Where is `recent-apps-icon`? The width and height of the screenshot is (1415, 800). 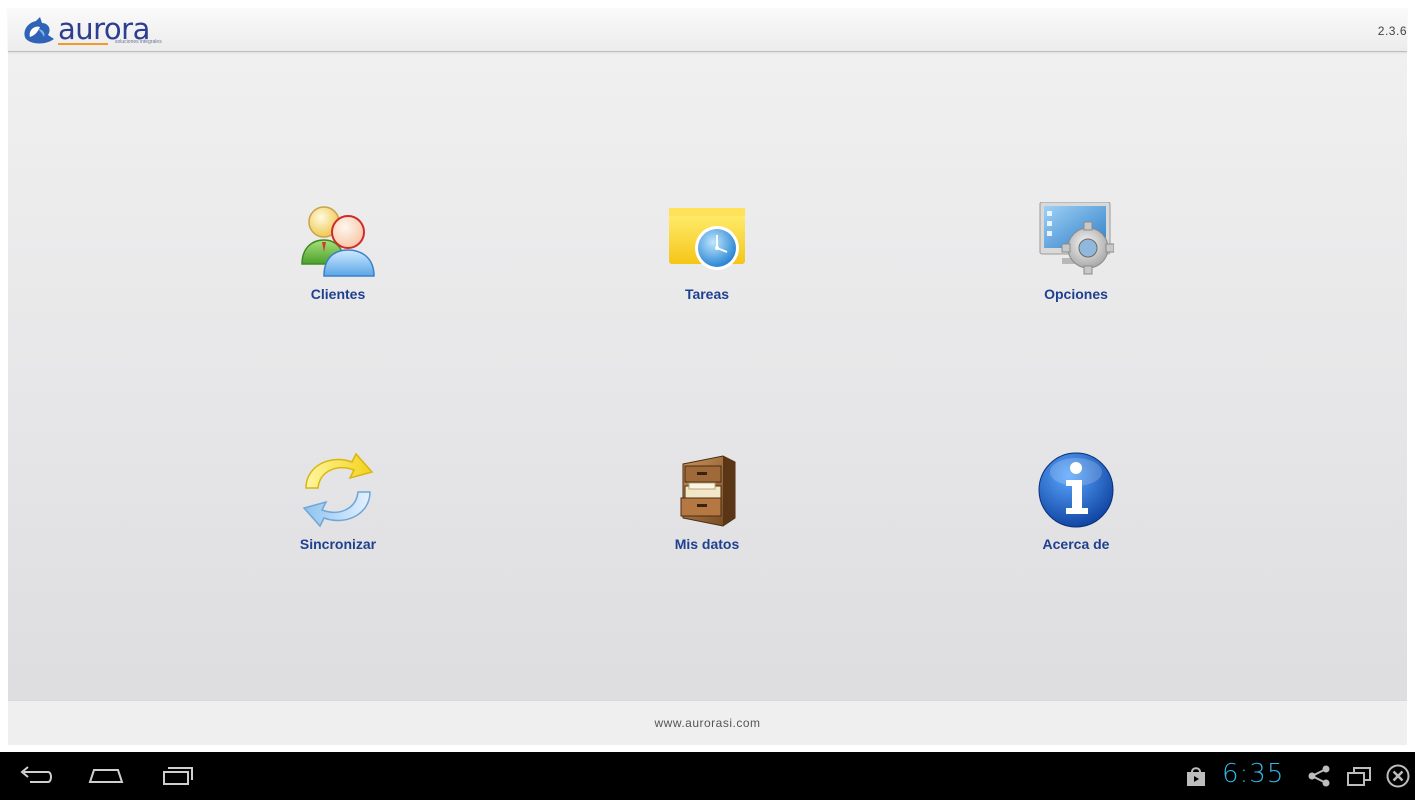
recent-apps-icon is located at coordinates (178, 776).